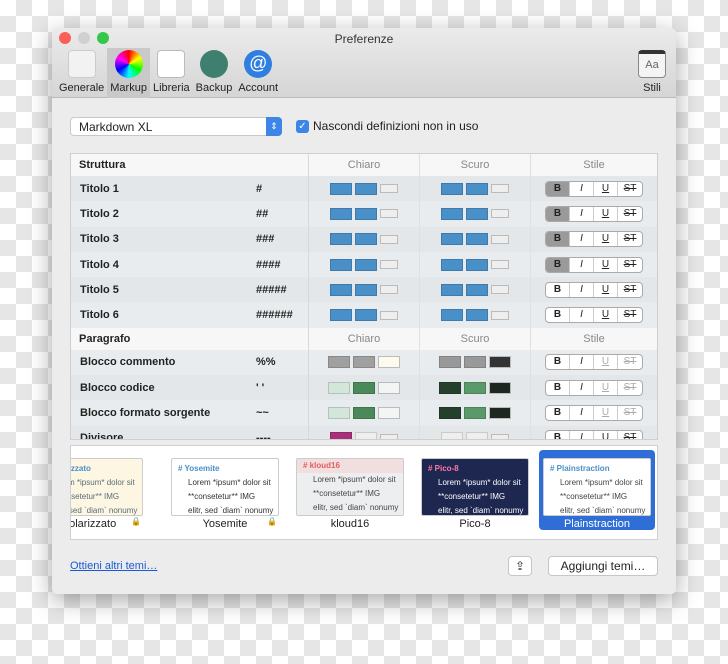  Describe the element at coordinates (520, 566) in the screenshot. I see `share-button: ⇪` at that location.